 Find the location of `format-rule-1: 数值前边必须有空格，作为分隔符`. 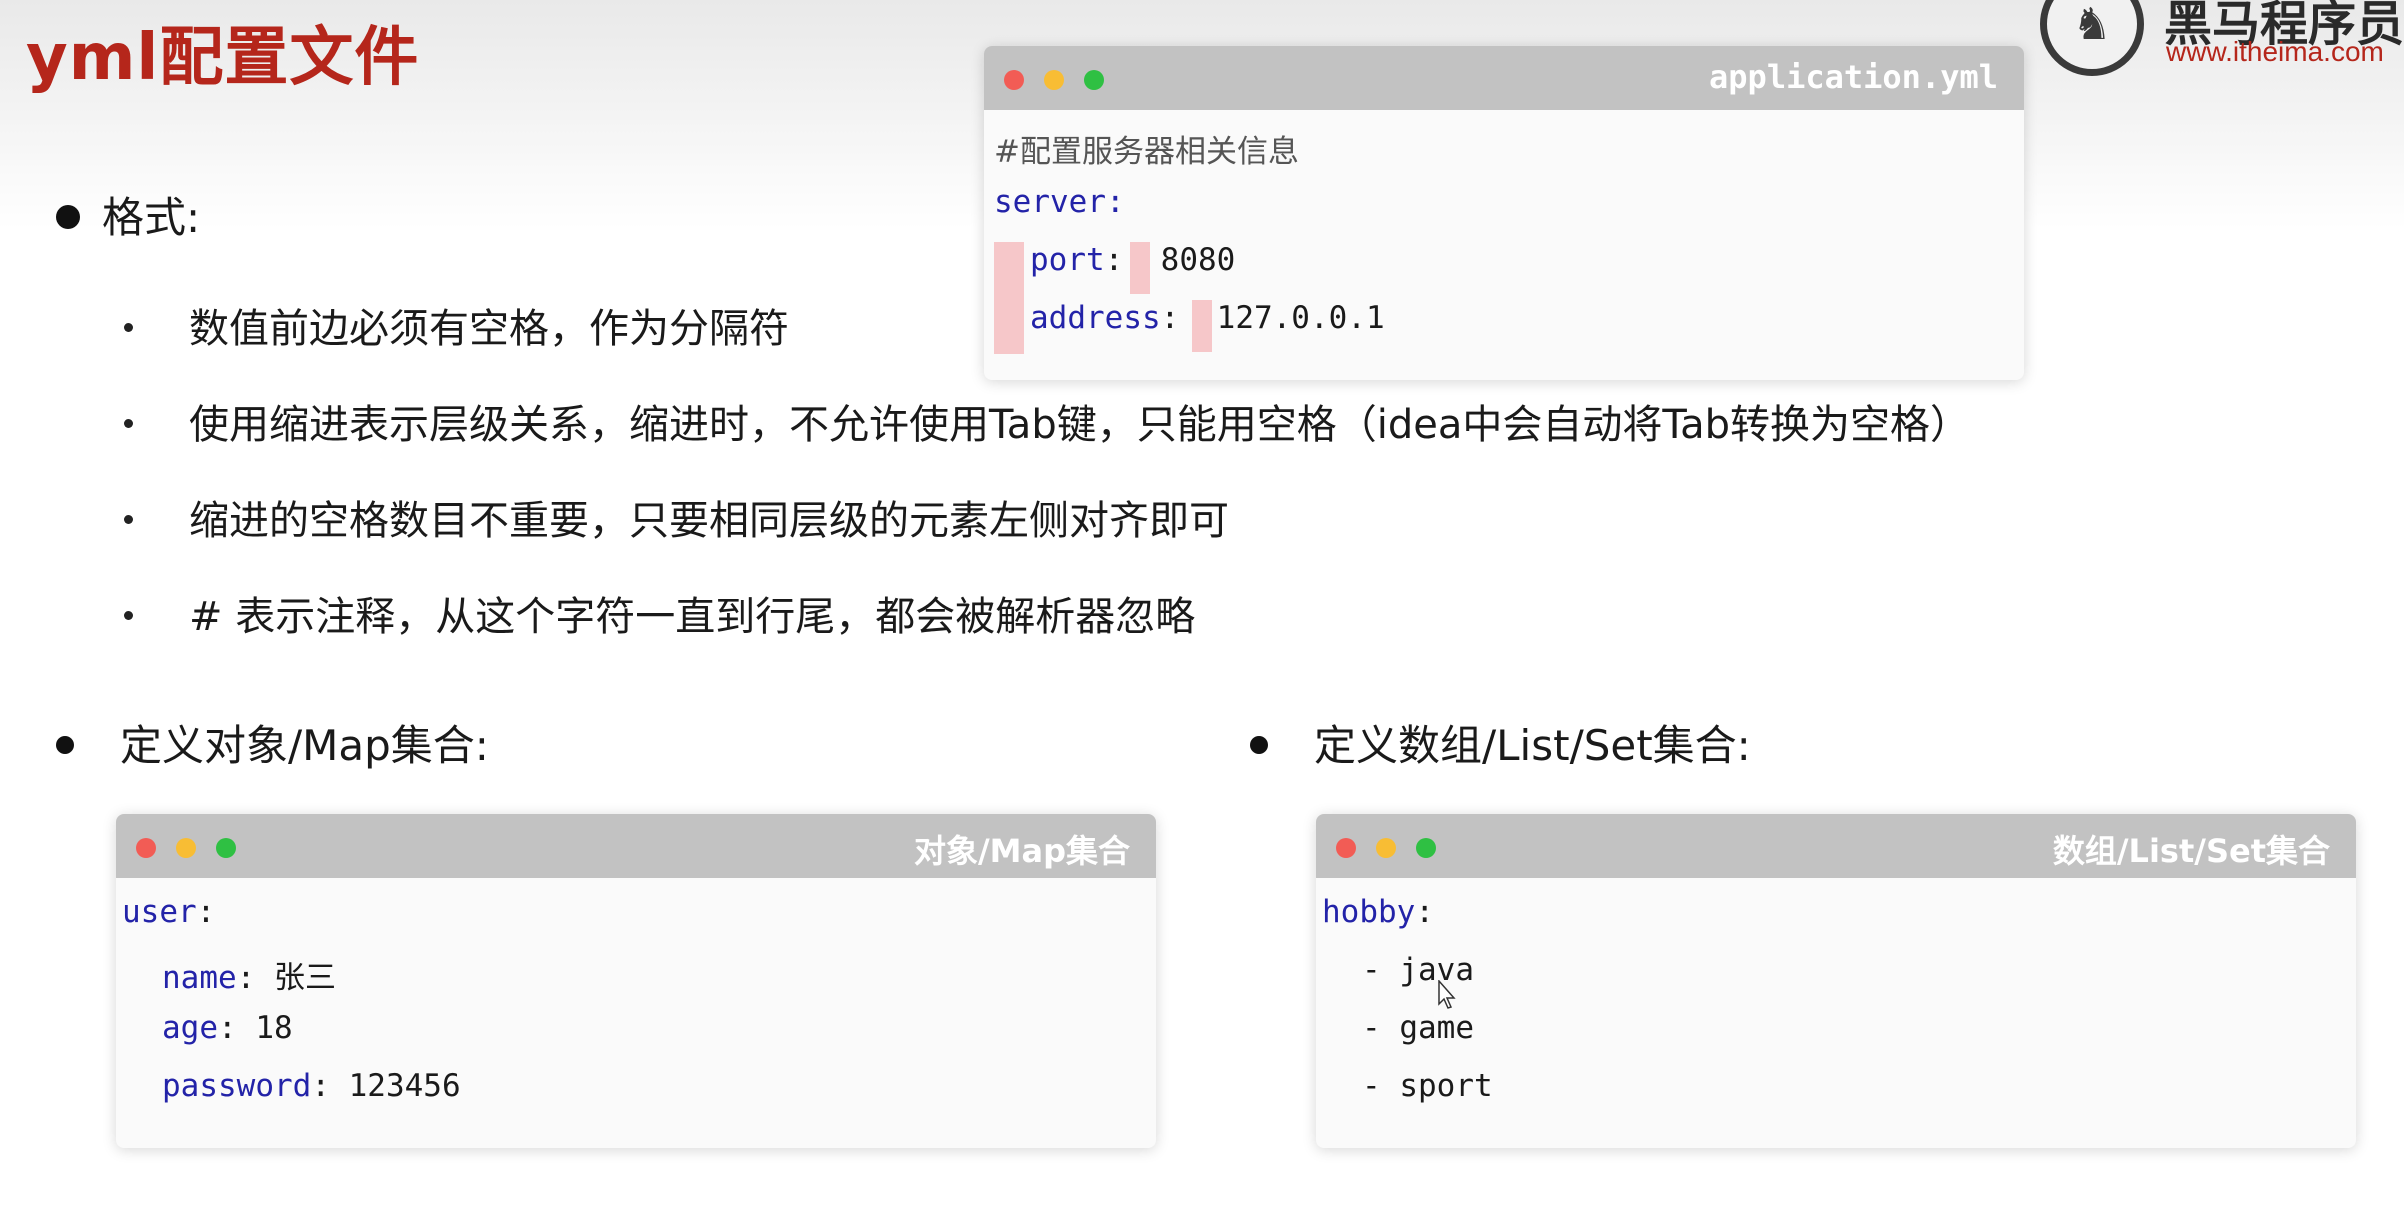

format-rule-1: 数值前边必须有空格，作为分隔符 is located at coordinates (456, 325).